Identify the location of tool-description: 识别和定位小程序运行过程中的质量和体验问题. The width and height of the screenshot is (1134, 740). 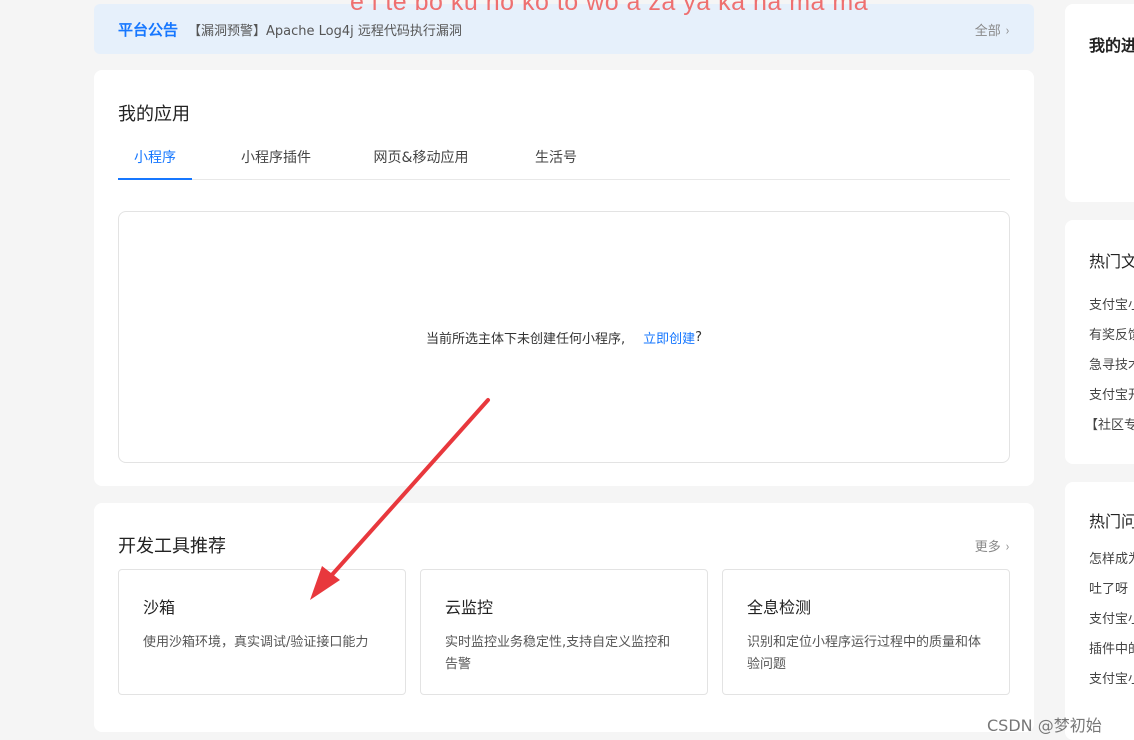
(864, 653).